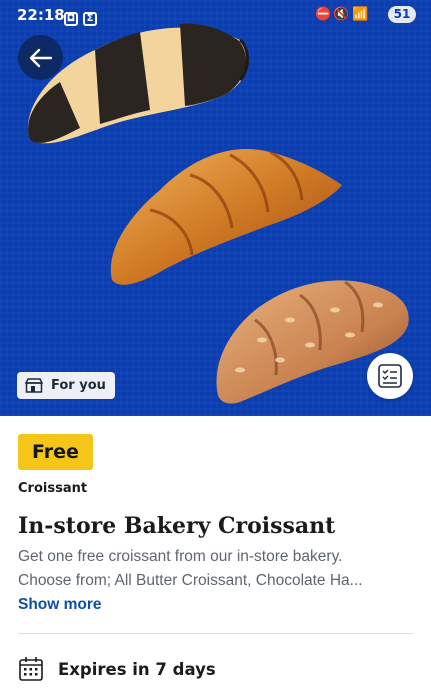 This screenshot has height=700, width=431. What do you see at coordinates (137, 669) in the screenshot?
I see `expiry-label: Expires in 7 days` at bounding box center [137, 669].